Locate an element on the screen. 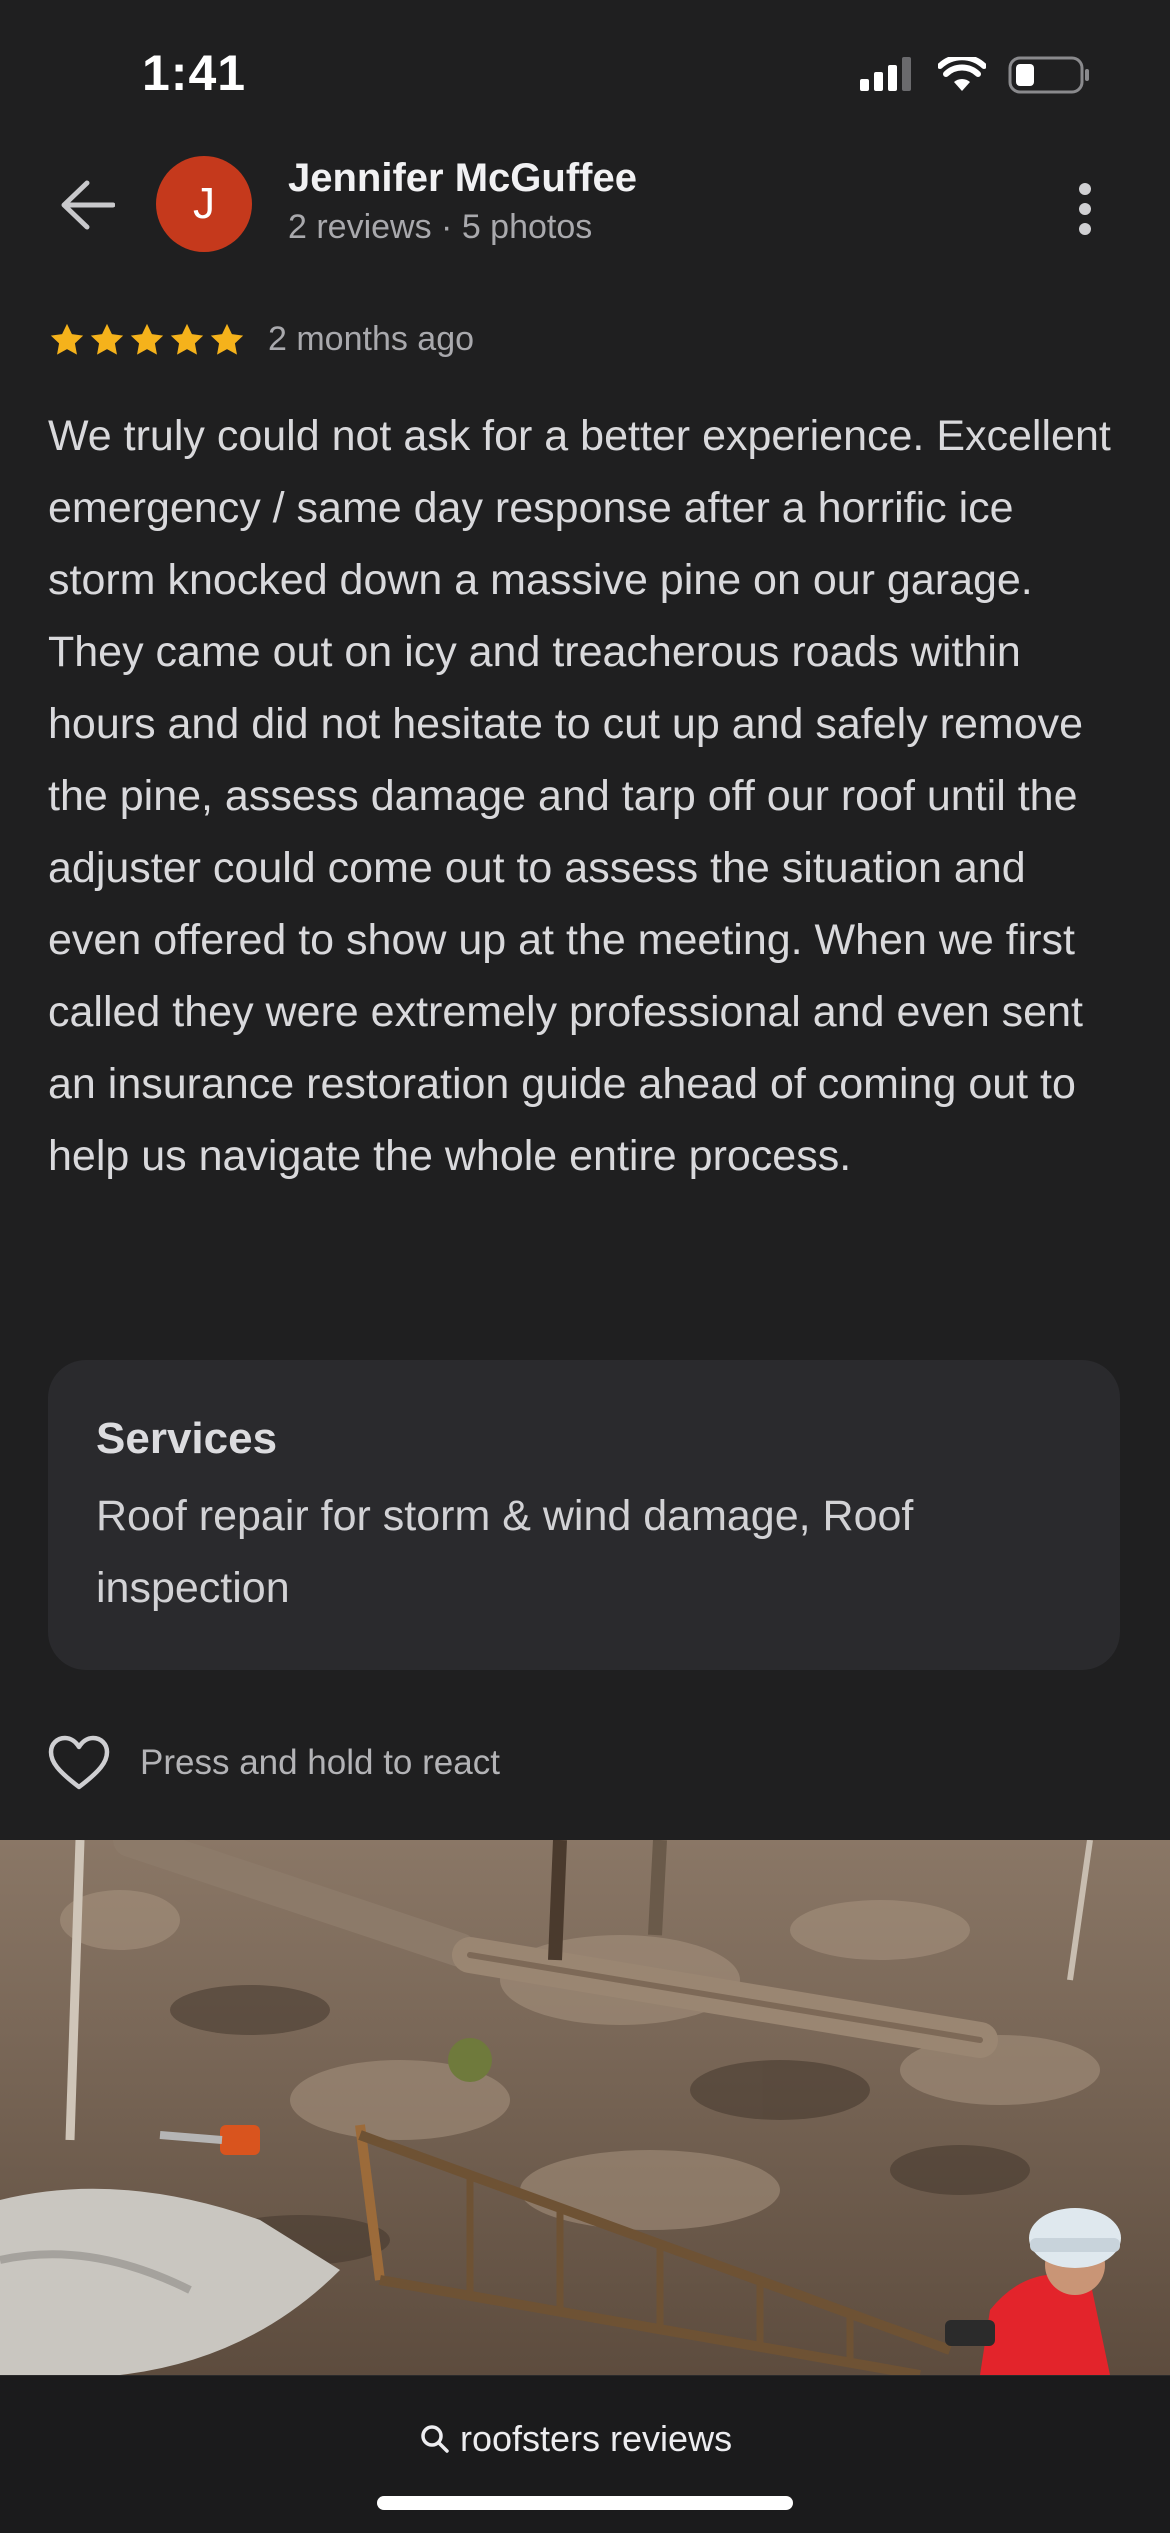  services-title: Services is located at coordinates (187, 1438).